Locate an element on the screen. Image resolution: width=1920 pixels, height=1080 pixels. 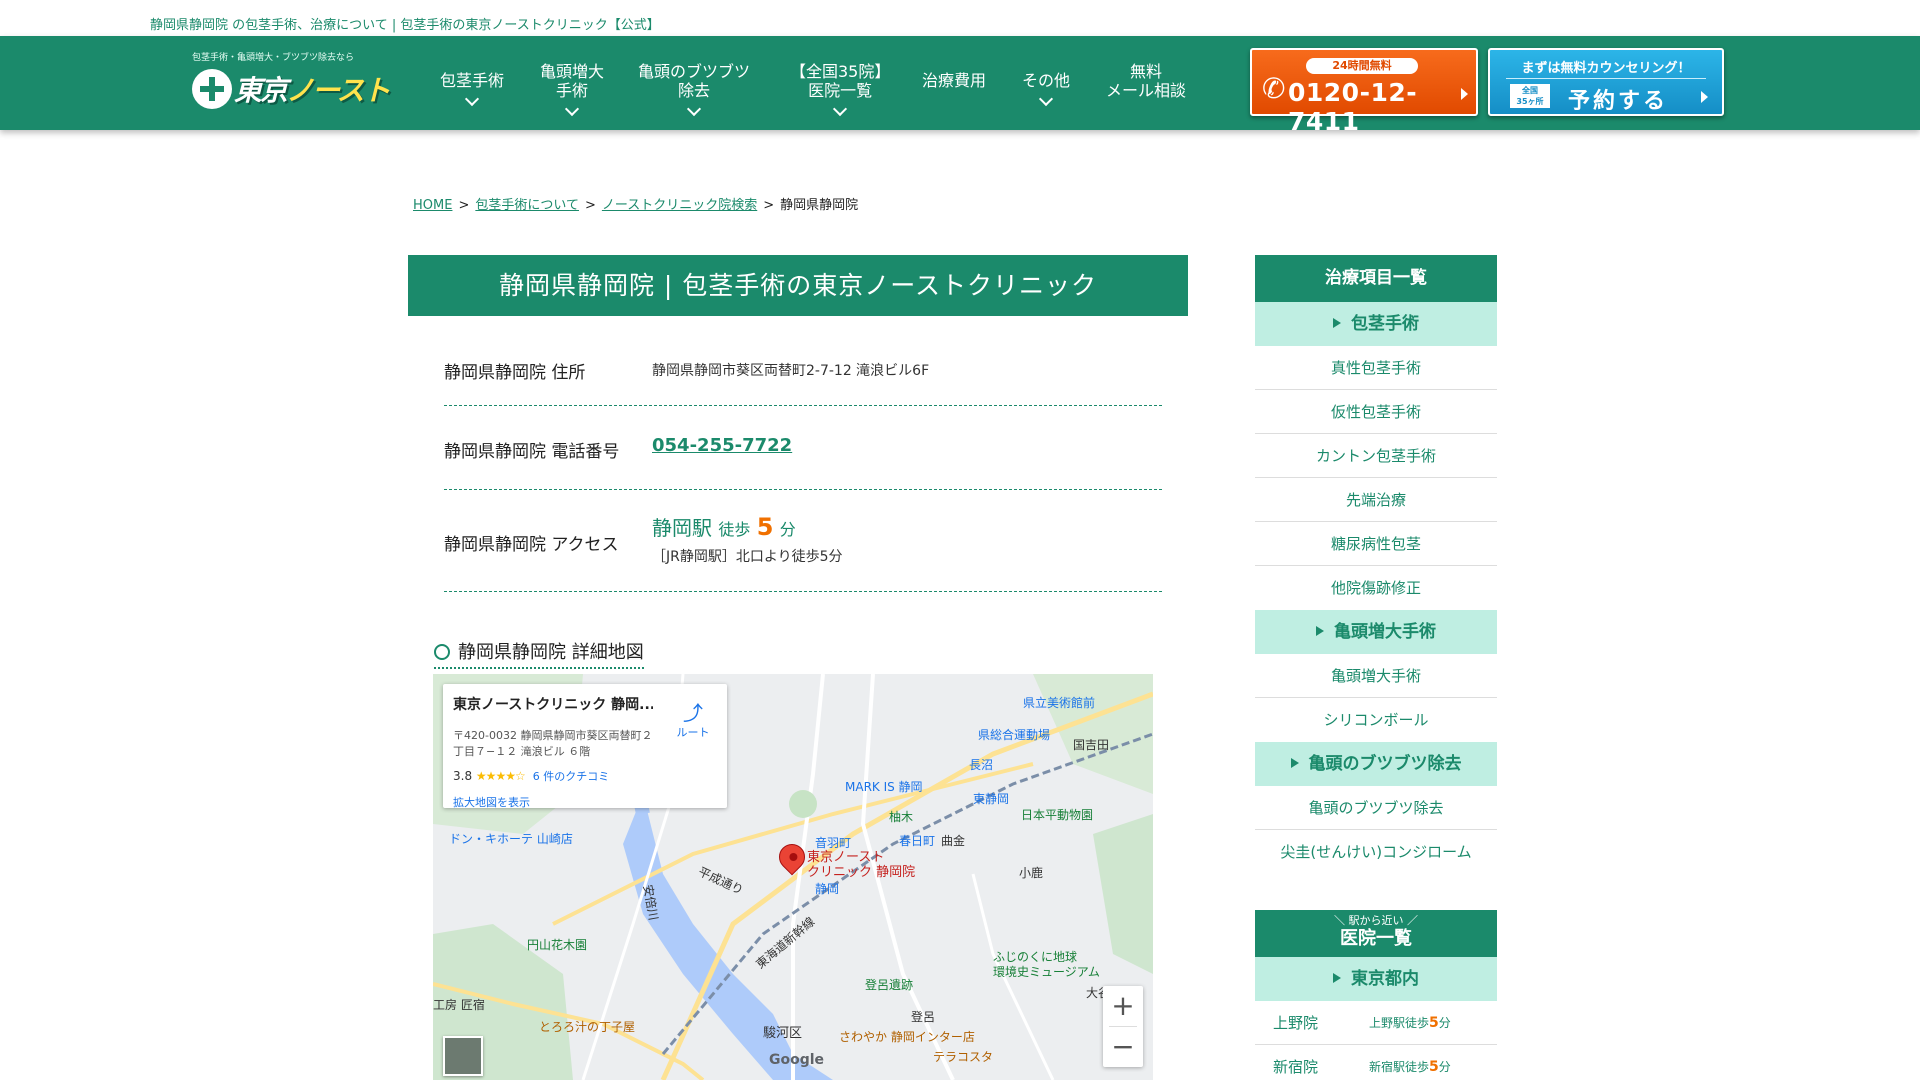
sidebar-link: カントン包茎手術 is located at coordinates (1376, 456).